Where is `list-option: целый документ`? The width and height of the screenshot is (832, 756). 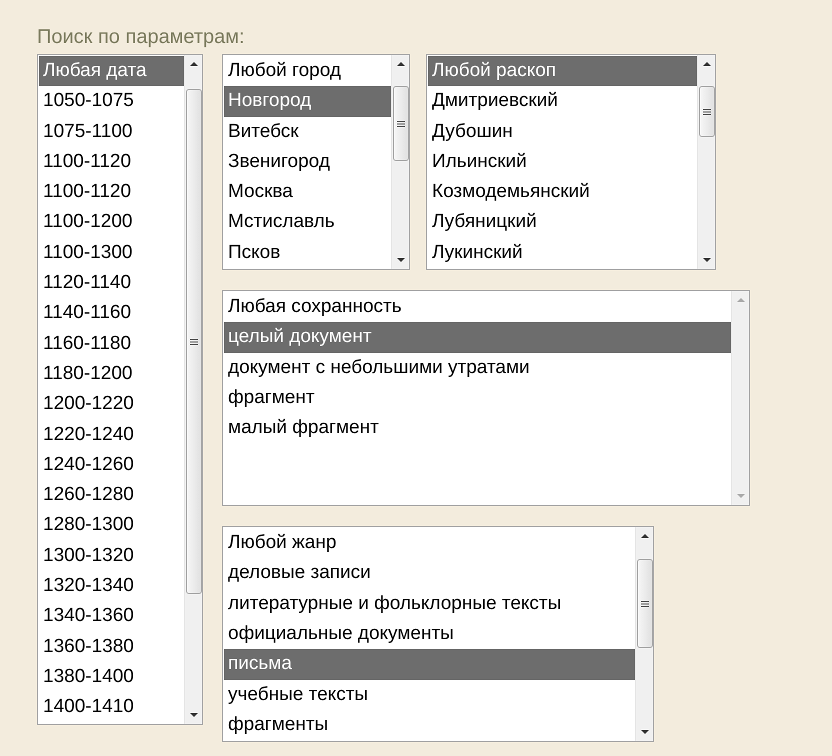
list-option: целый документ is located at coordinates (477, 337).